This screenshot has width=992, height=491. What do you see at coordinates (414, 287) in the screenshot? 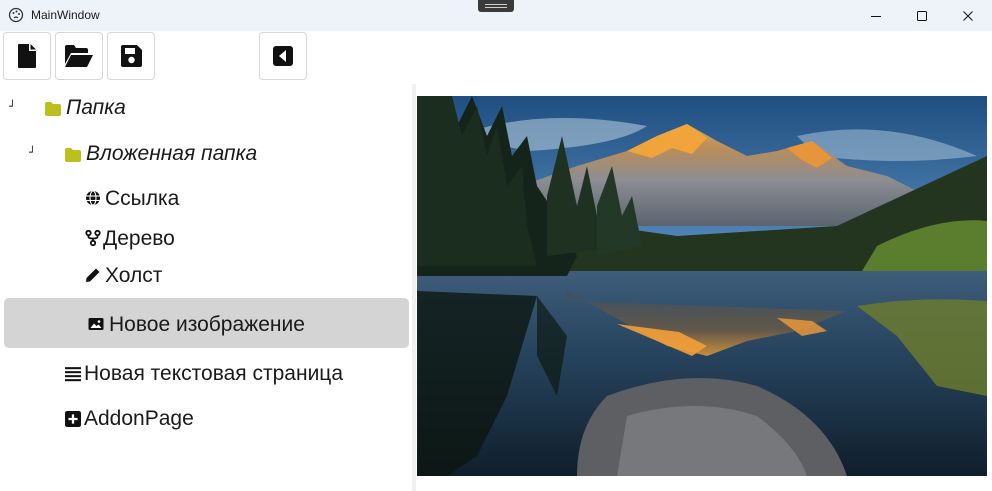
I see `pane-splitter` at bounding box center [414, 287].